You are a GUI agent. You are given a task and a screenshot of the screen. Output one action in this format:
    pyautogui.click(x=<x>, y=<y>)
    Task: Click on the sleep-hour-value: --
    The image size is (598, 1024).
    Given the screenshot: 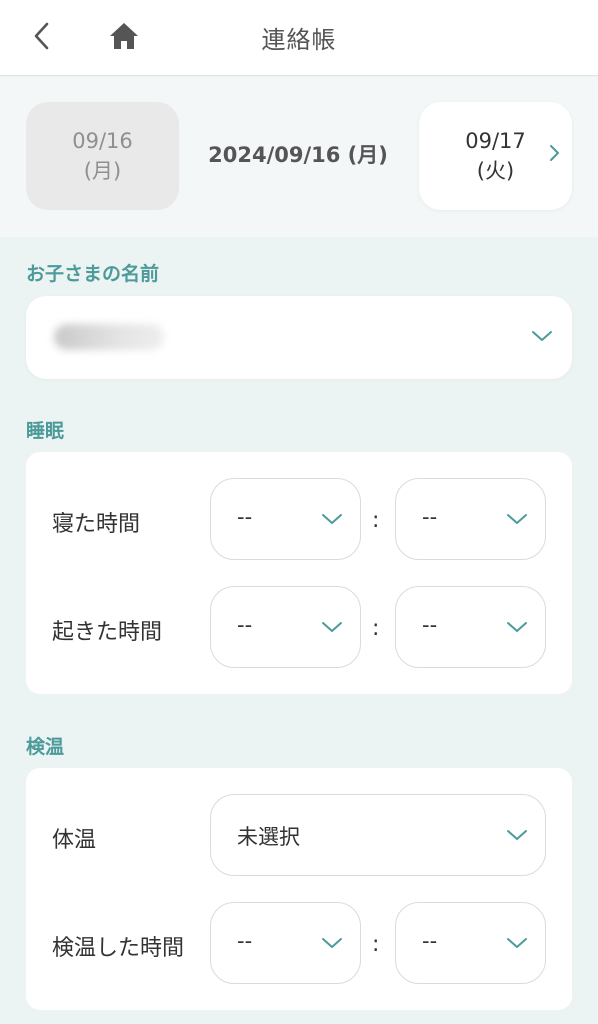 What is the action you would take?
    pyautogui.click(x=245, y=517)
    